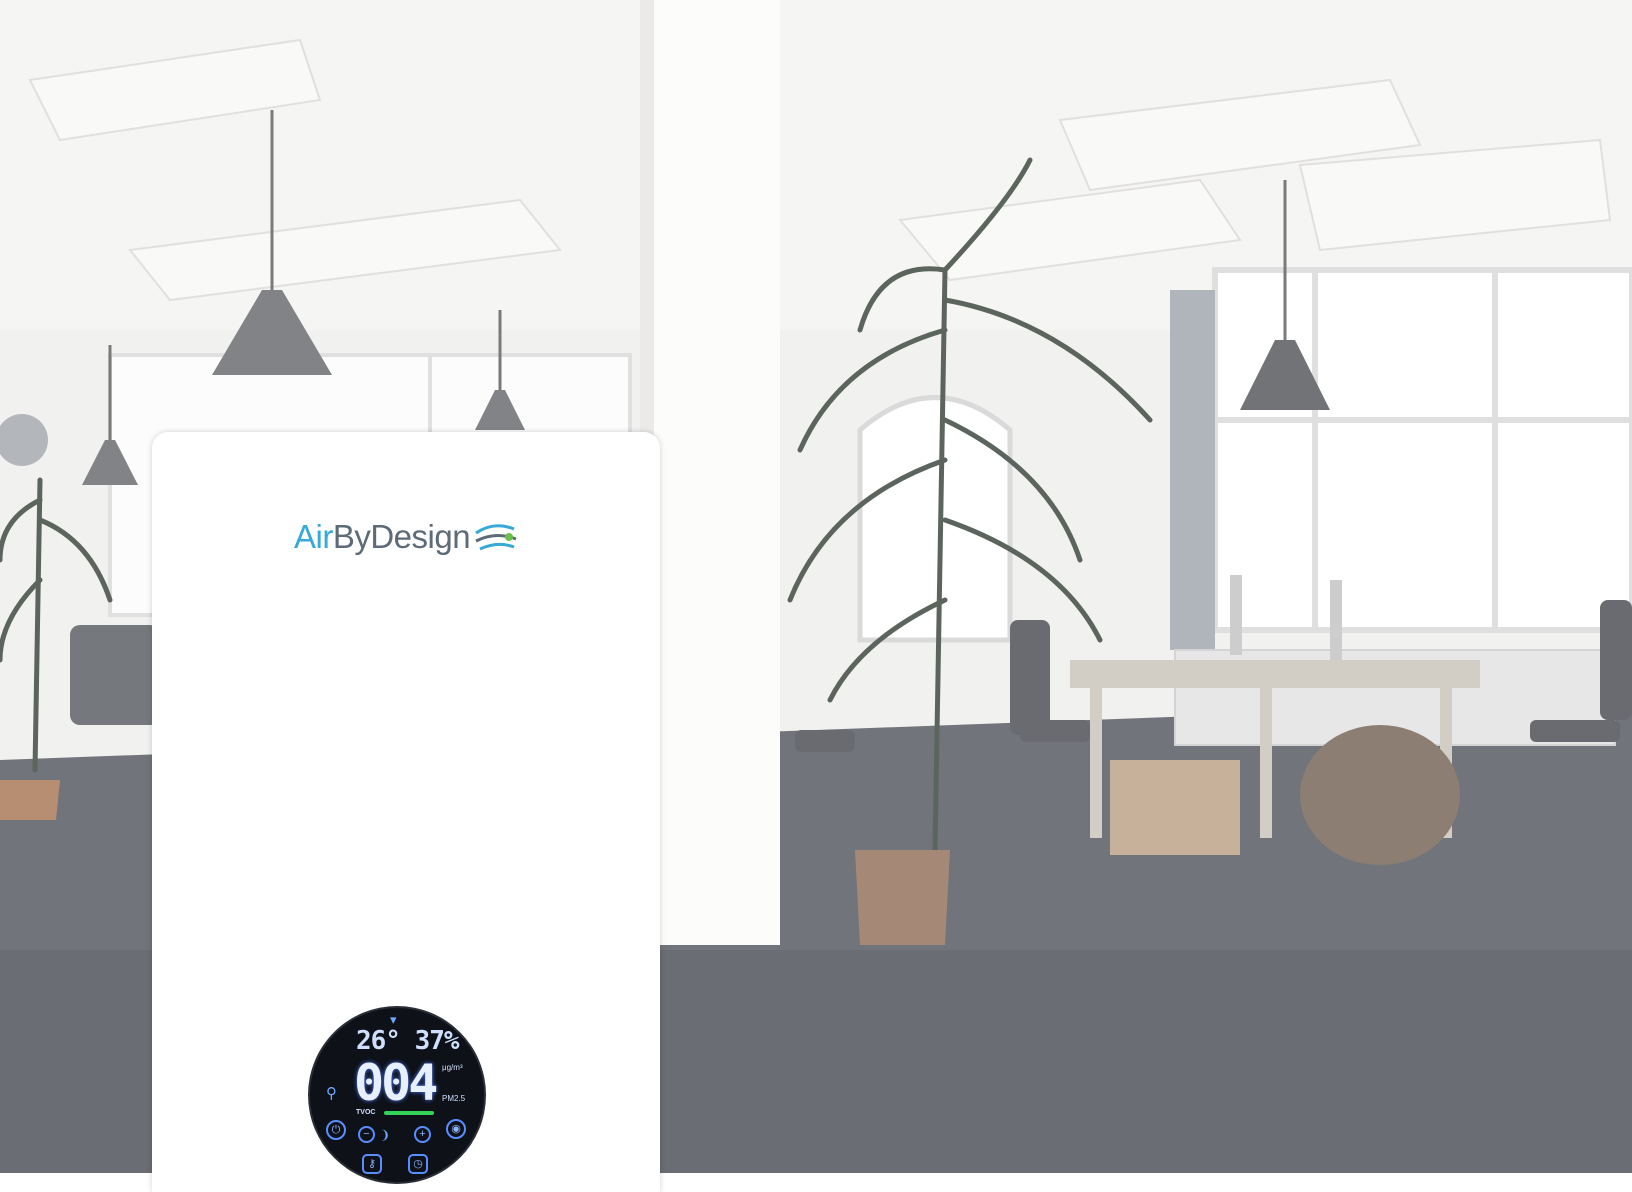 Image resolution: width=1632 pixels, height=1192 pixels. What do you see at coordinates (452, 1067) in the screenshot?
I see `pm-unit: μg/m³` at bounding box center [452, 1067].